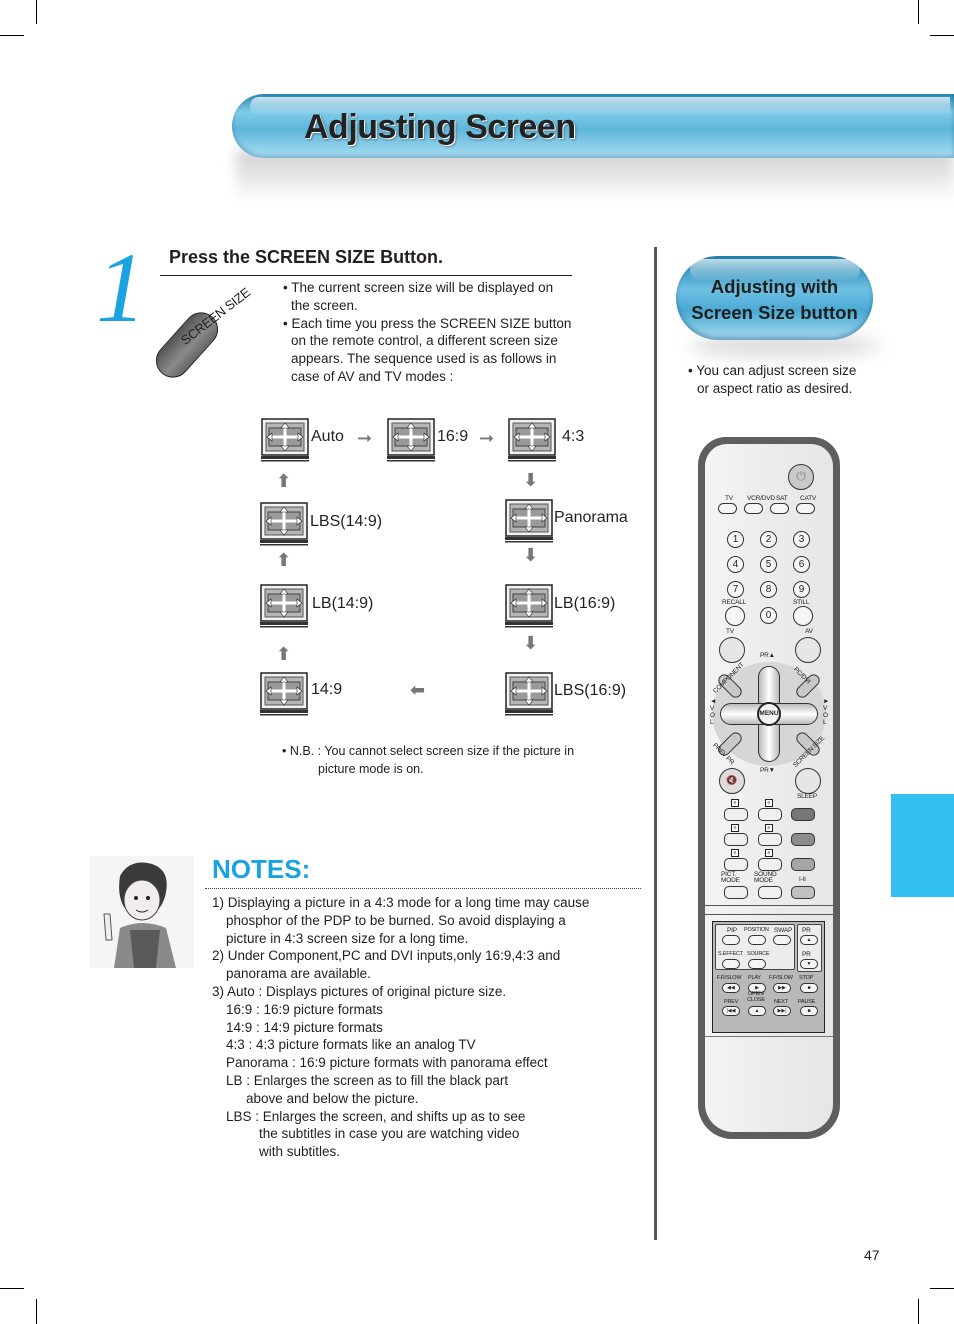  What do you see at coordinates (767, 770) in the screenshot?
I see `remote-label: PR▼` at bounding box center [767, 770].